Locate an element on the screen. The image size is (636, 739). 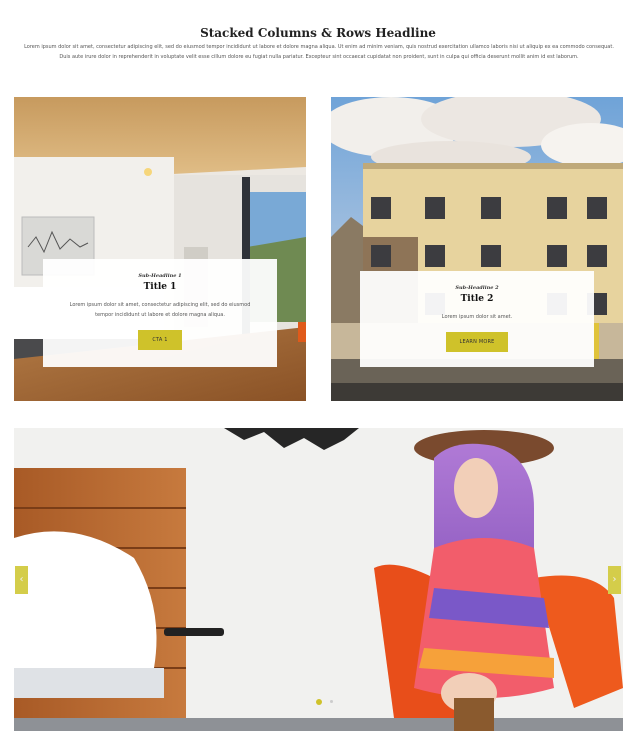
slider-next-button: › is located at coordinates (614, 580).